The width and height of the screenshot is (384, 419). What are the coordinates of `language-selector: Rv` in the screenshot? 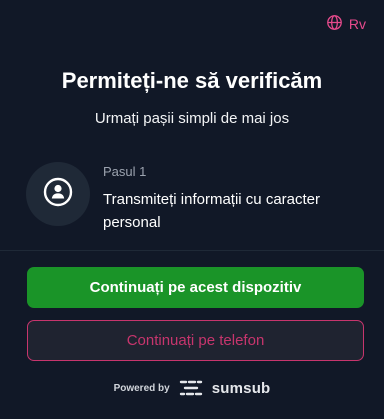 It's located at (346, 24).